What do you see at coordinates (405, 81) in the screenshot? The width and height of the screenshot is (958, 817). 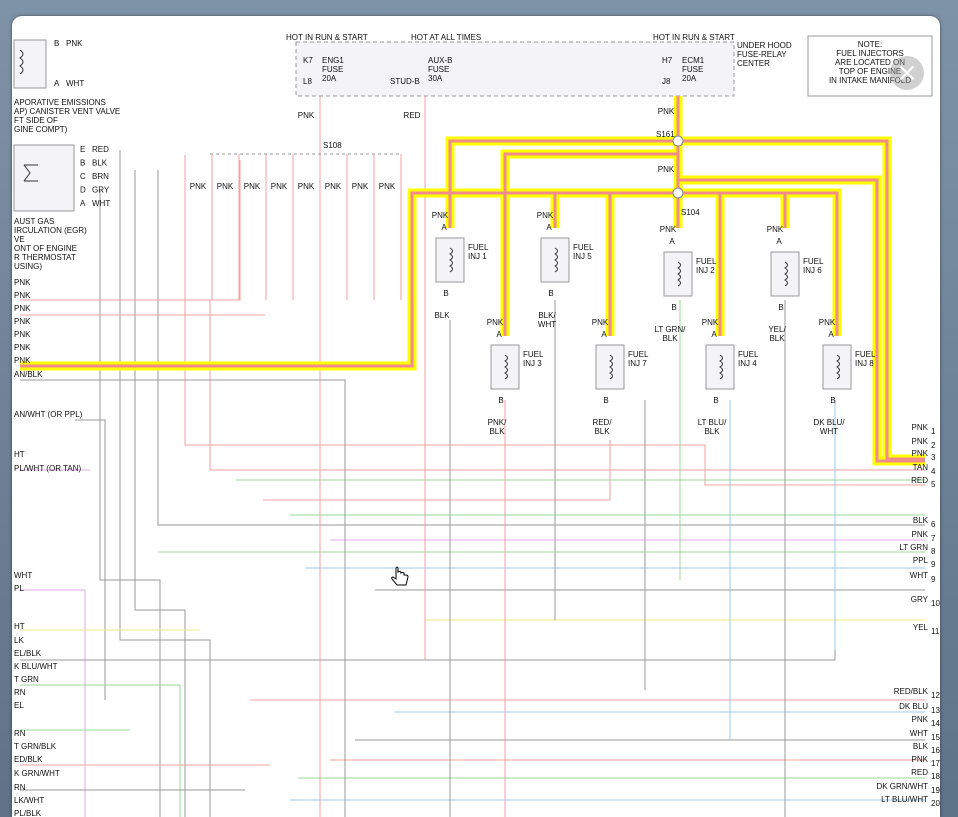 I see `fuse-pin: STUD-B` at bounding box center [405, 81].